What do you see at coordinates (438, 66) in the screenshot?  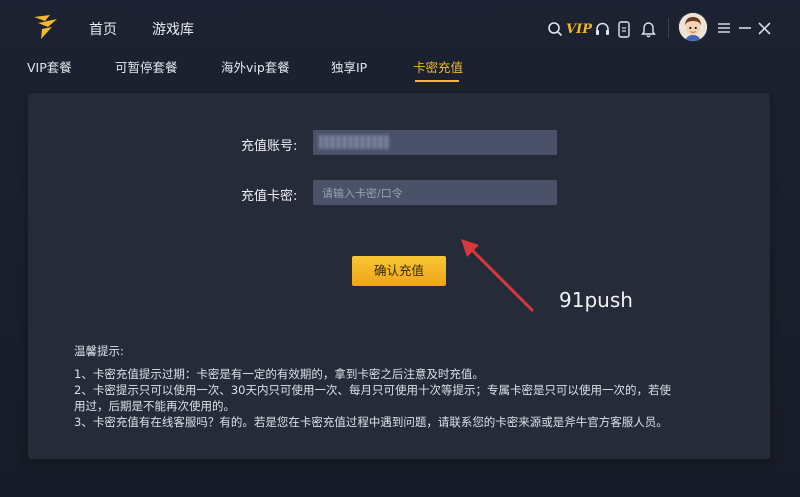 I see `tab-card-recharge: 卡密充值` at bounding box center [438, 66].